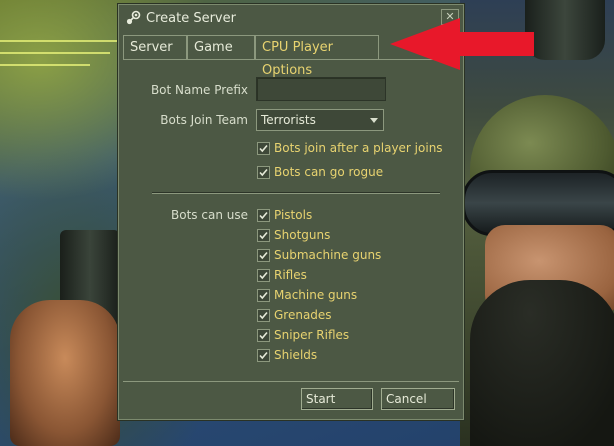 This screenshot has height=446, width=614. I want to click on section-divider, so click(296, 193).